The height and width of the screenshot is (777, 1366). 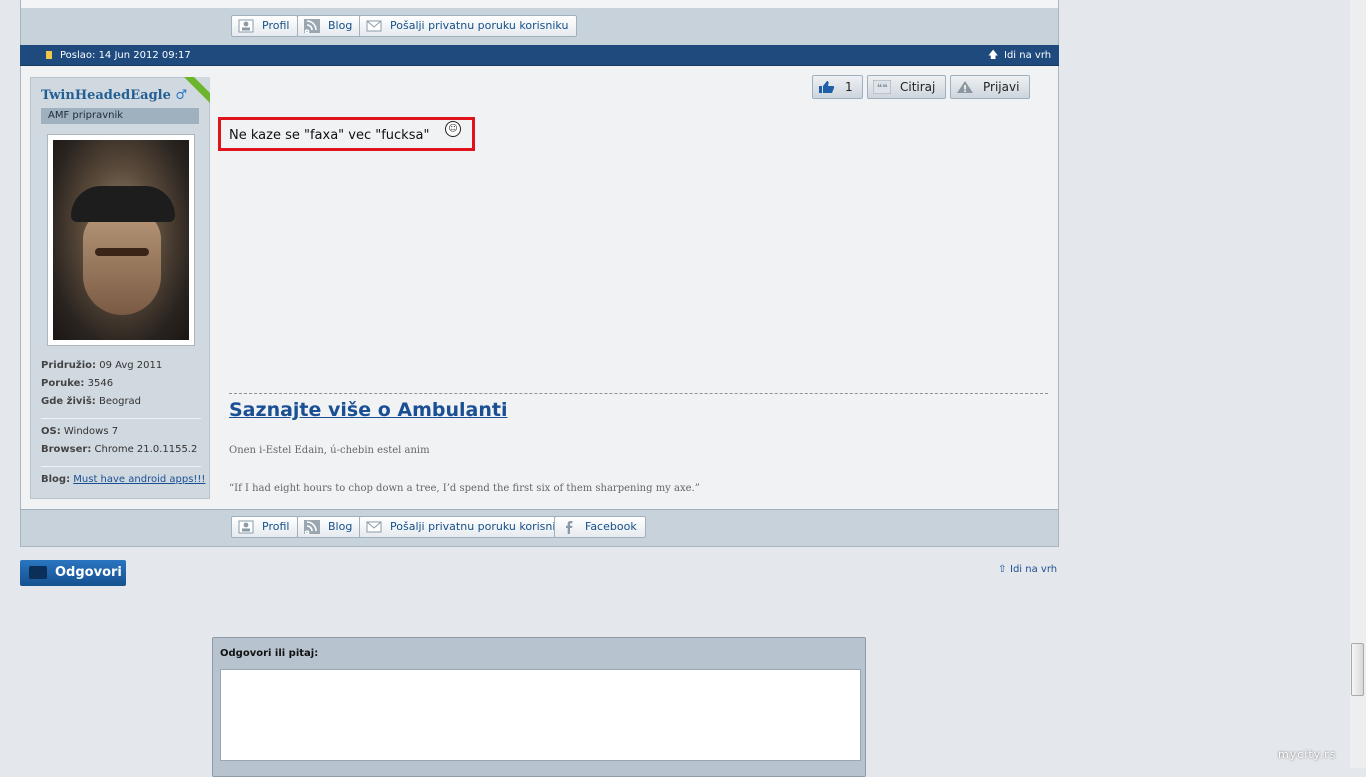 What do you see at coordinates (638, 393) in the screenshot?
I see `signature-divider` at bounding box center [638, 393].